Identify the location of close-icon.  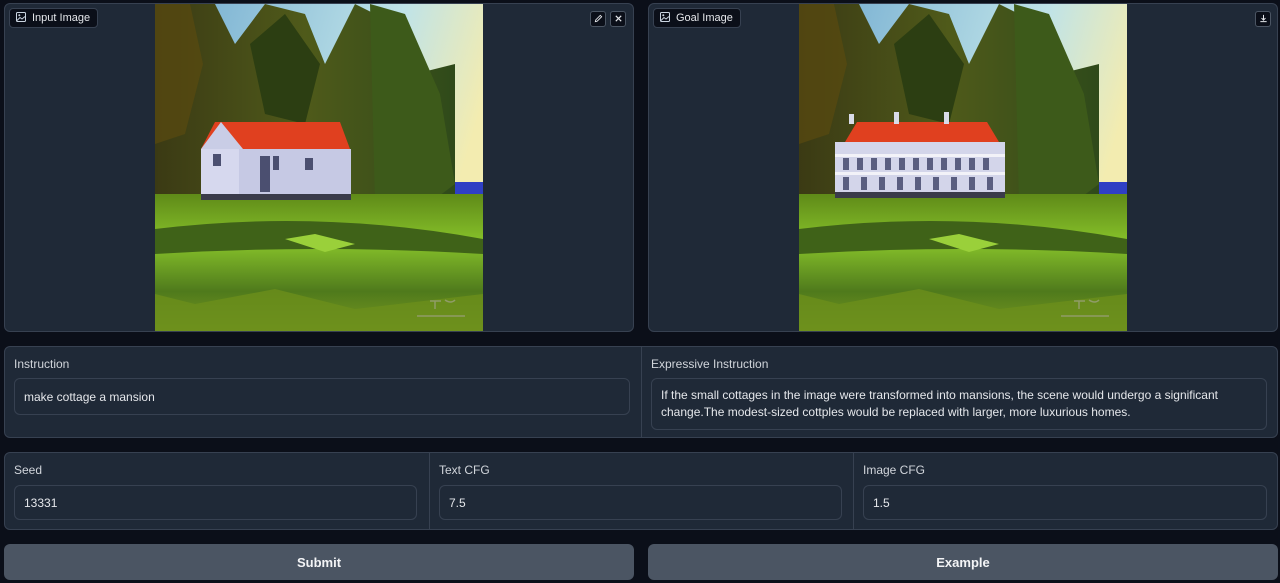
(618, 19).